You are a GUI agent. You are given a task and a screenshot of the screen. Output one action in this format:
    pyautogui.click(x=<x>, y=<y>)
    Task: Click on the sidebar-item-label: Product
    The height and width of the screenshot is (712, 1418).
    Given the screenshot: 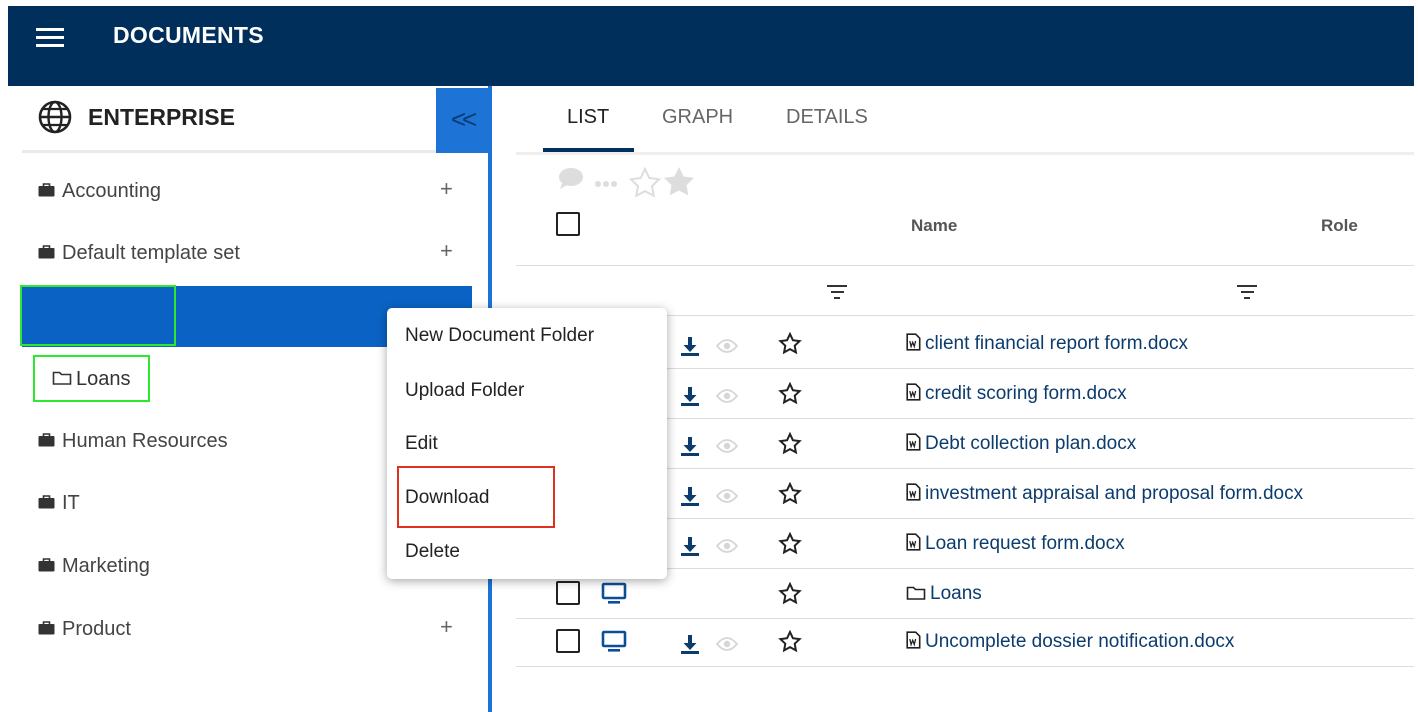 What is the action you would take?
    pyautogui.click(x=96, y=629)
    